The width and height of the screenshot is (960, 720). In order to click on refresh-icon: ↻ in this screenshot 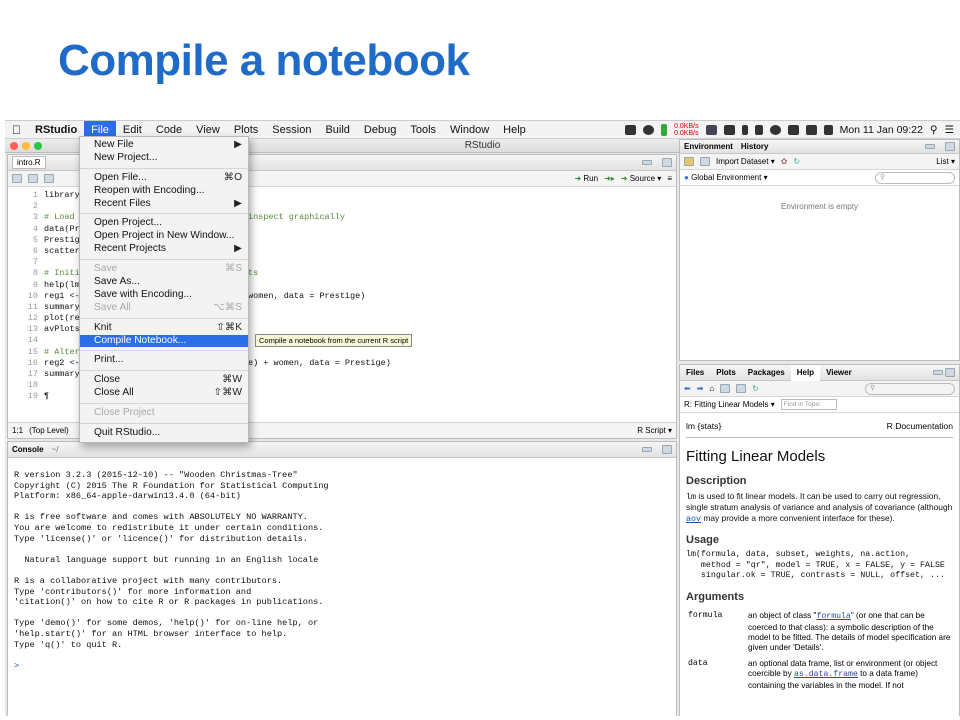, I will do `click(796, 161)`.